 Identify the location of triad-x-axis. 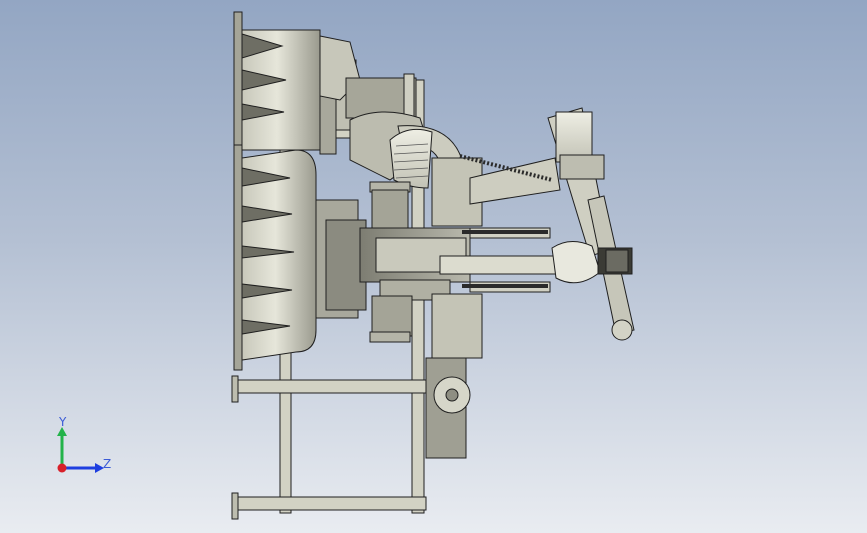
(62, 468).